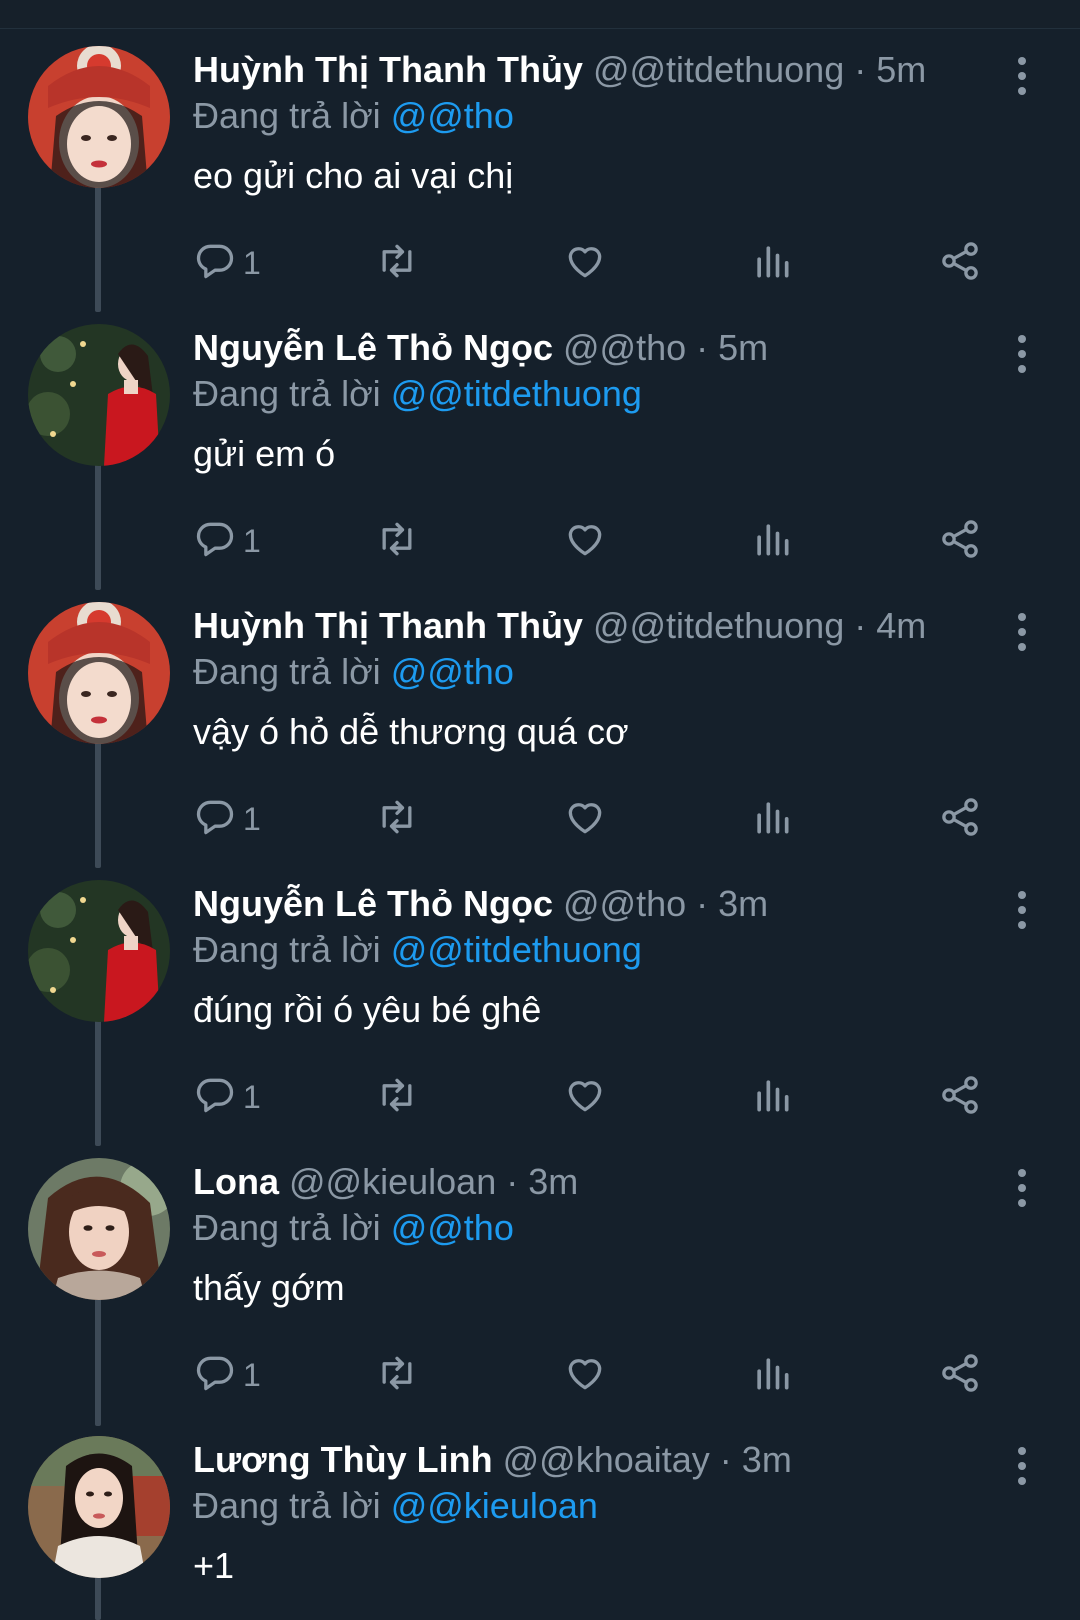 The height and width of the screenshot is (1620, 1080). Describe the element at coordinates (411, 731) in the screenshot. I see `tweet-text: vậy ó hỏ dễ thương quá cơ` at that location.